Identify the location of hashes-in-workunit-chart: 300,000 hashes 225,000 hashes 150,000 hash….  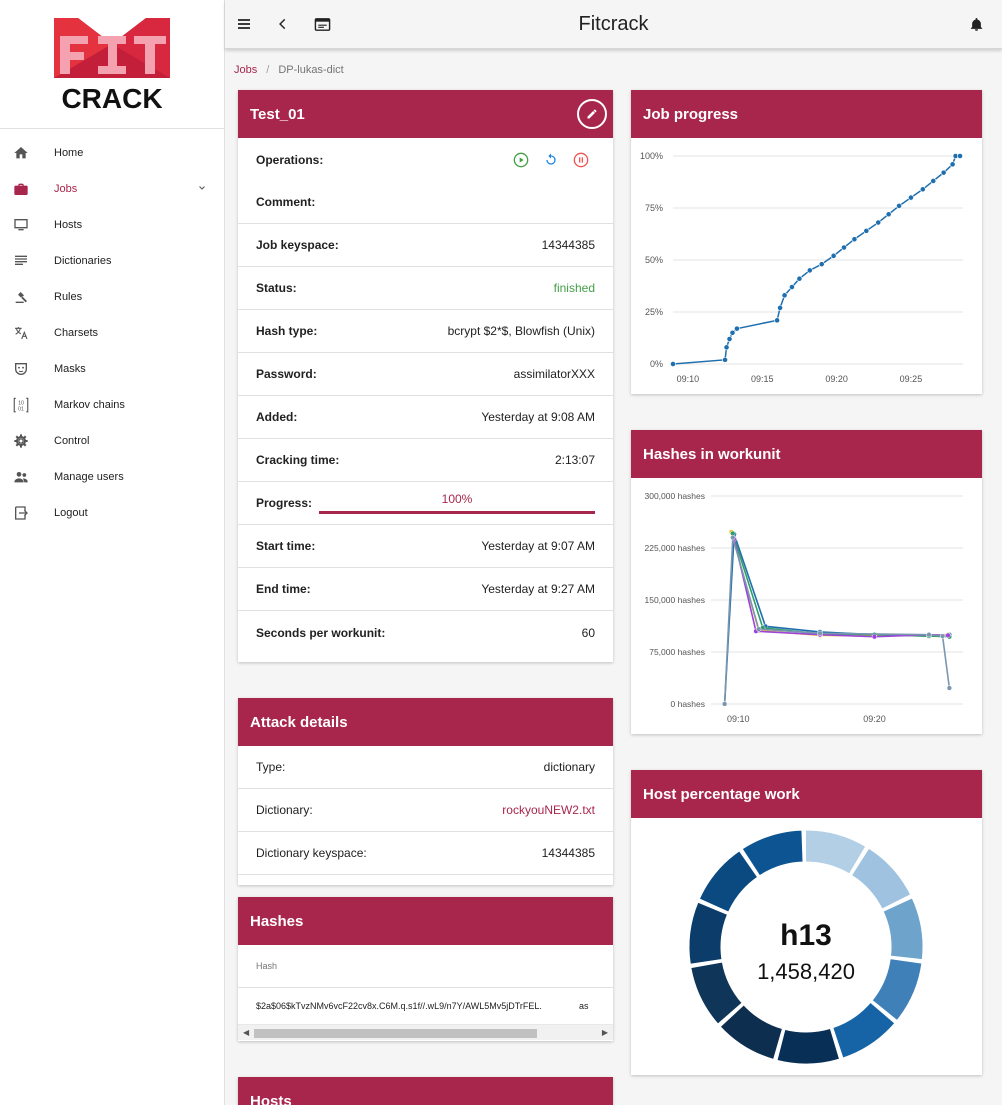
(804, 607).